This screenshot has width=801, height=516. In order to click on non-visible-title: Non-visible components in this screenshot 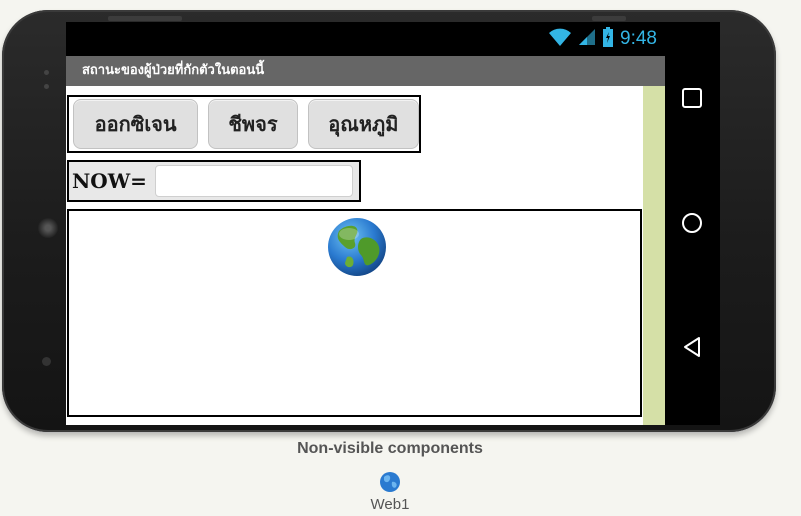, I will do `click(390, 448)`.